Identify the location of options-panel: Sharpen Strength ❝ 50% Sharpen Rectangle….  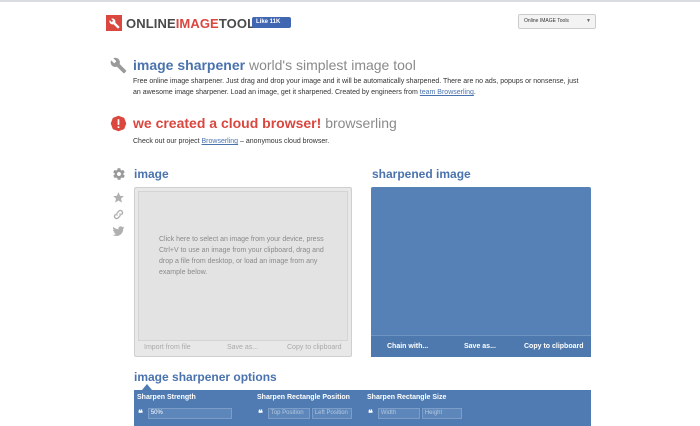
(362, 408).